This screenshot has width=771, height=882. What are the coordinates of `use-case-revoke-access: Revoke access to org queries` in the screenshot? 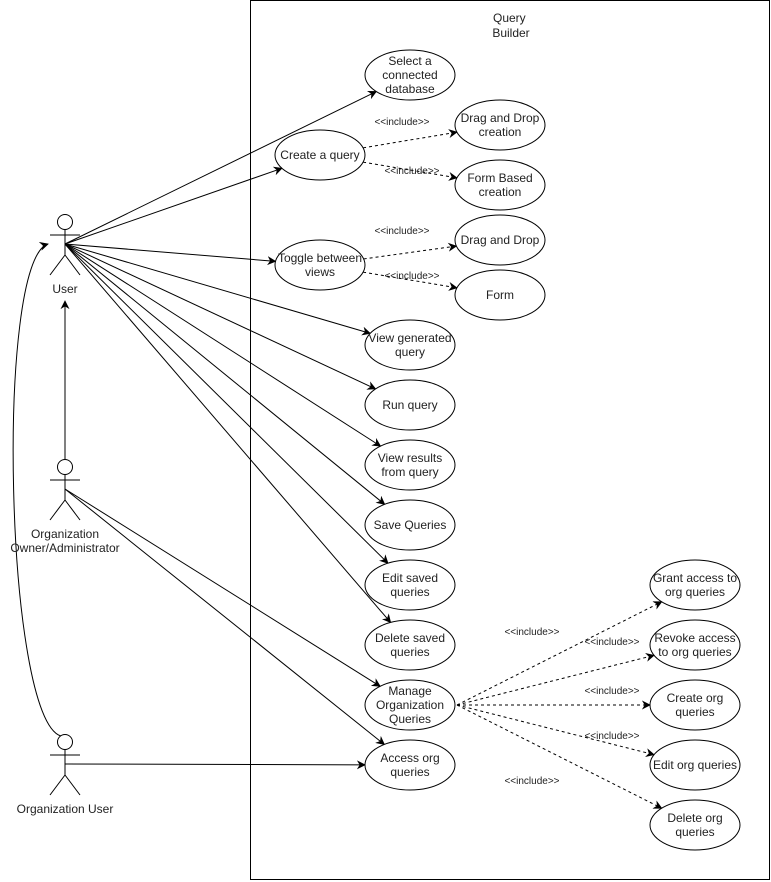 It's located at (695, 645).